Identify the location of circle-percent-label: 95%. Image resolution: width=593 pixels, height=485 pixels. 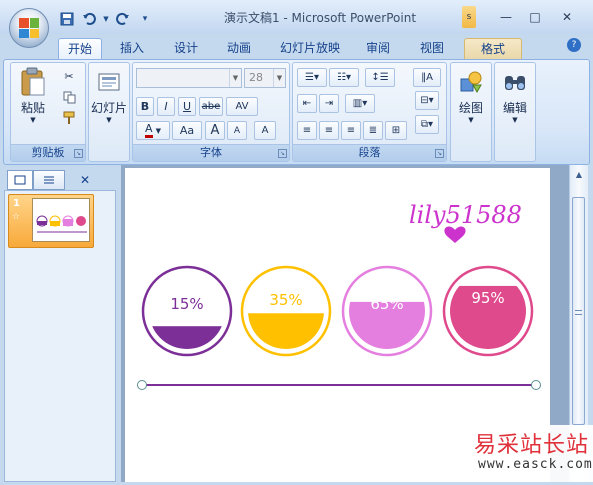
(487, 298).